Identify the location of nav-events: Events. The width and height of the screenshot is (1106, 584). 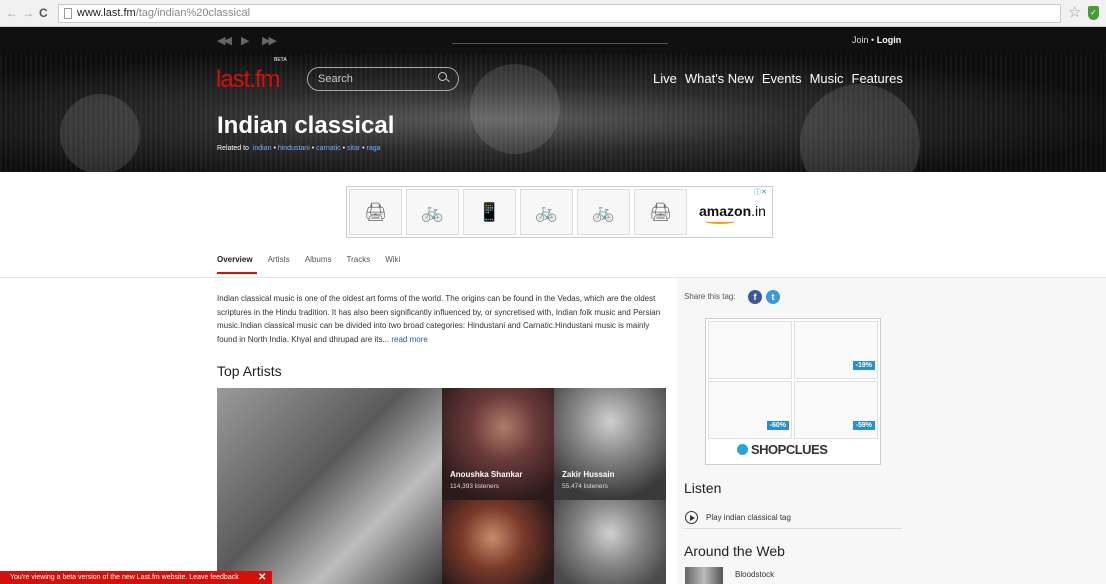
(782, 78).